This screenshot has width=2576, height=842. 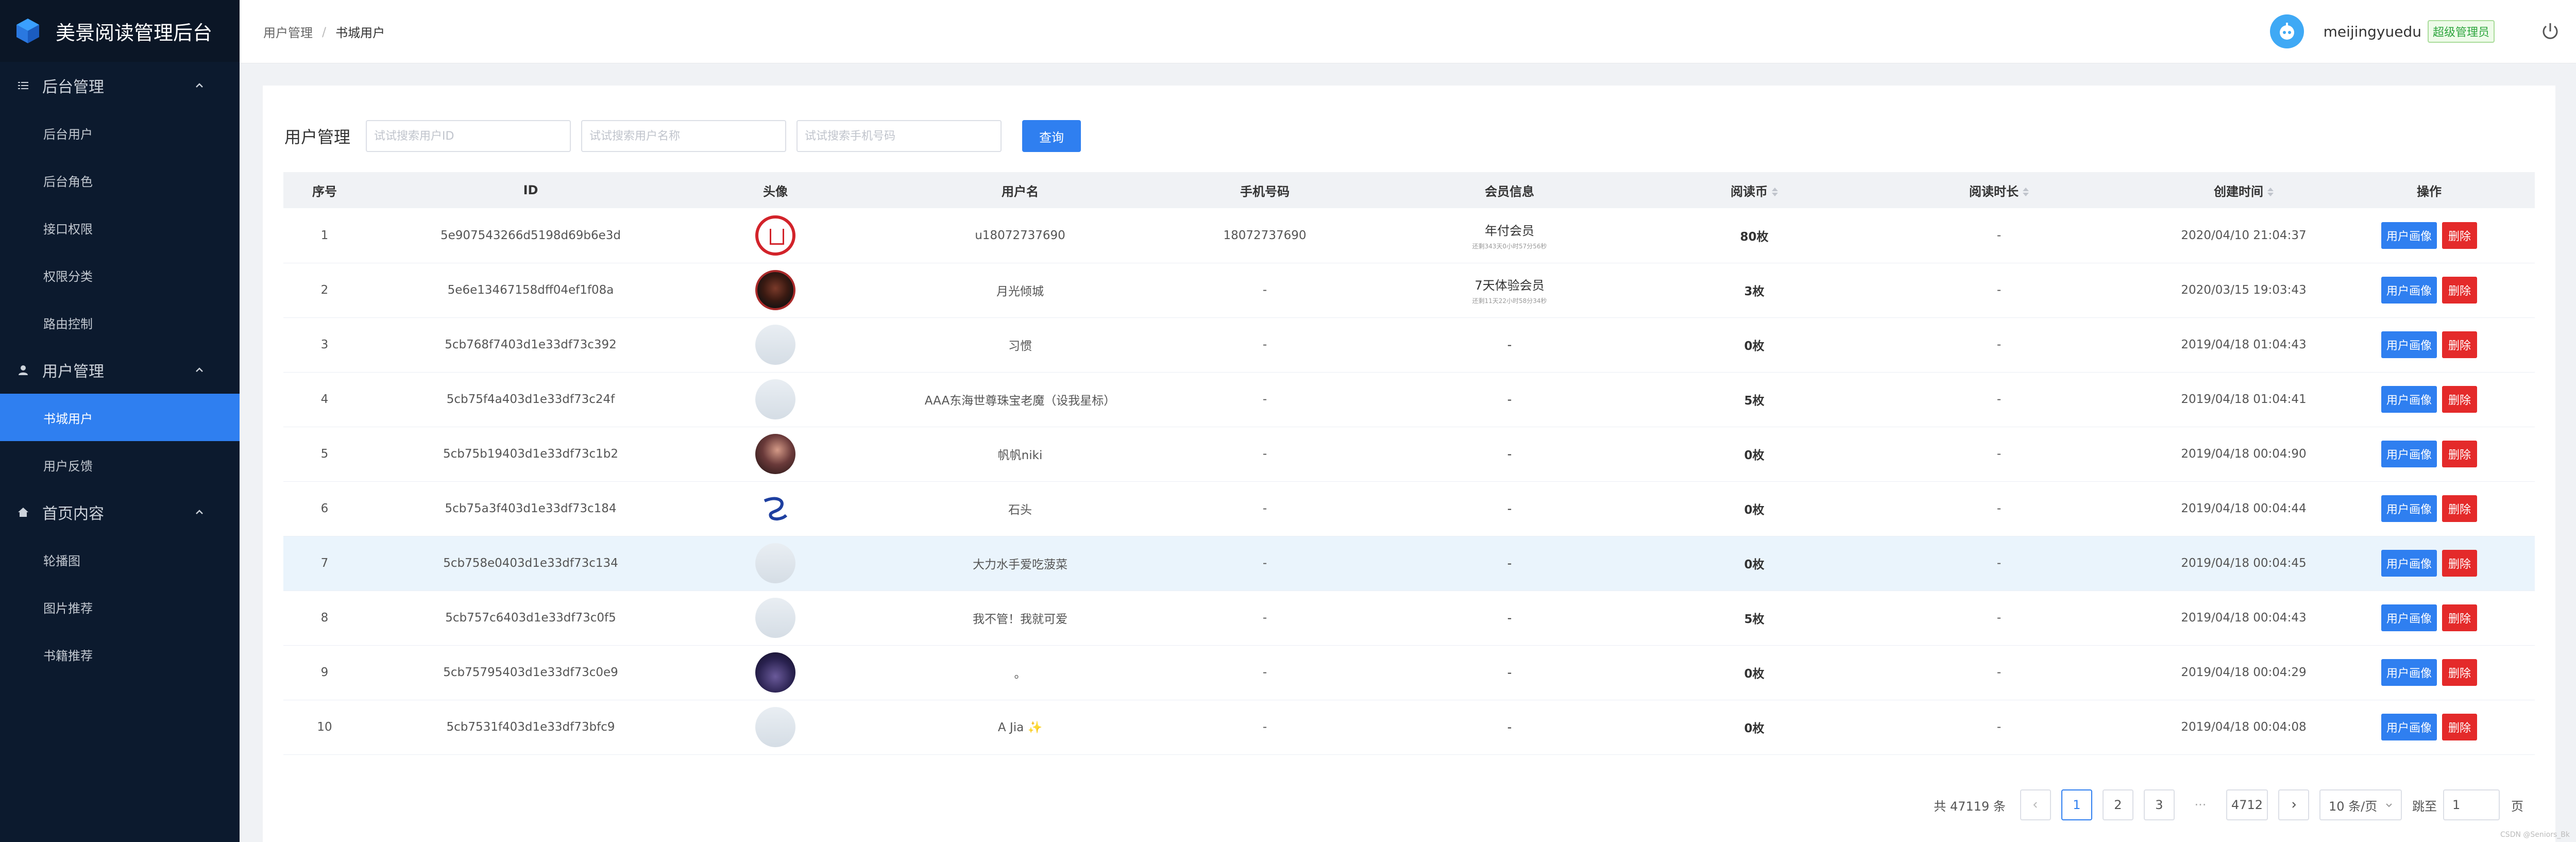 I want to click on sidebar-item: 路由控制, so click(x=120, y=322).